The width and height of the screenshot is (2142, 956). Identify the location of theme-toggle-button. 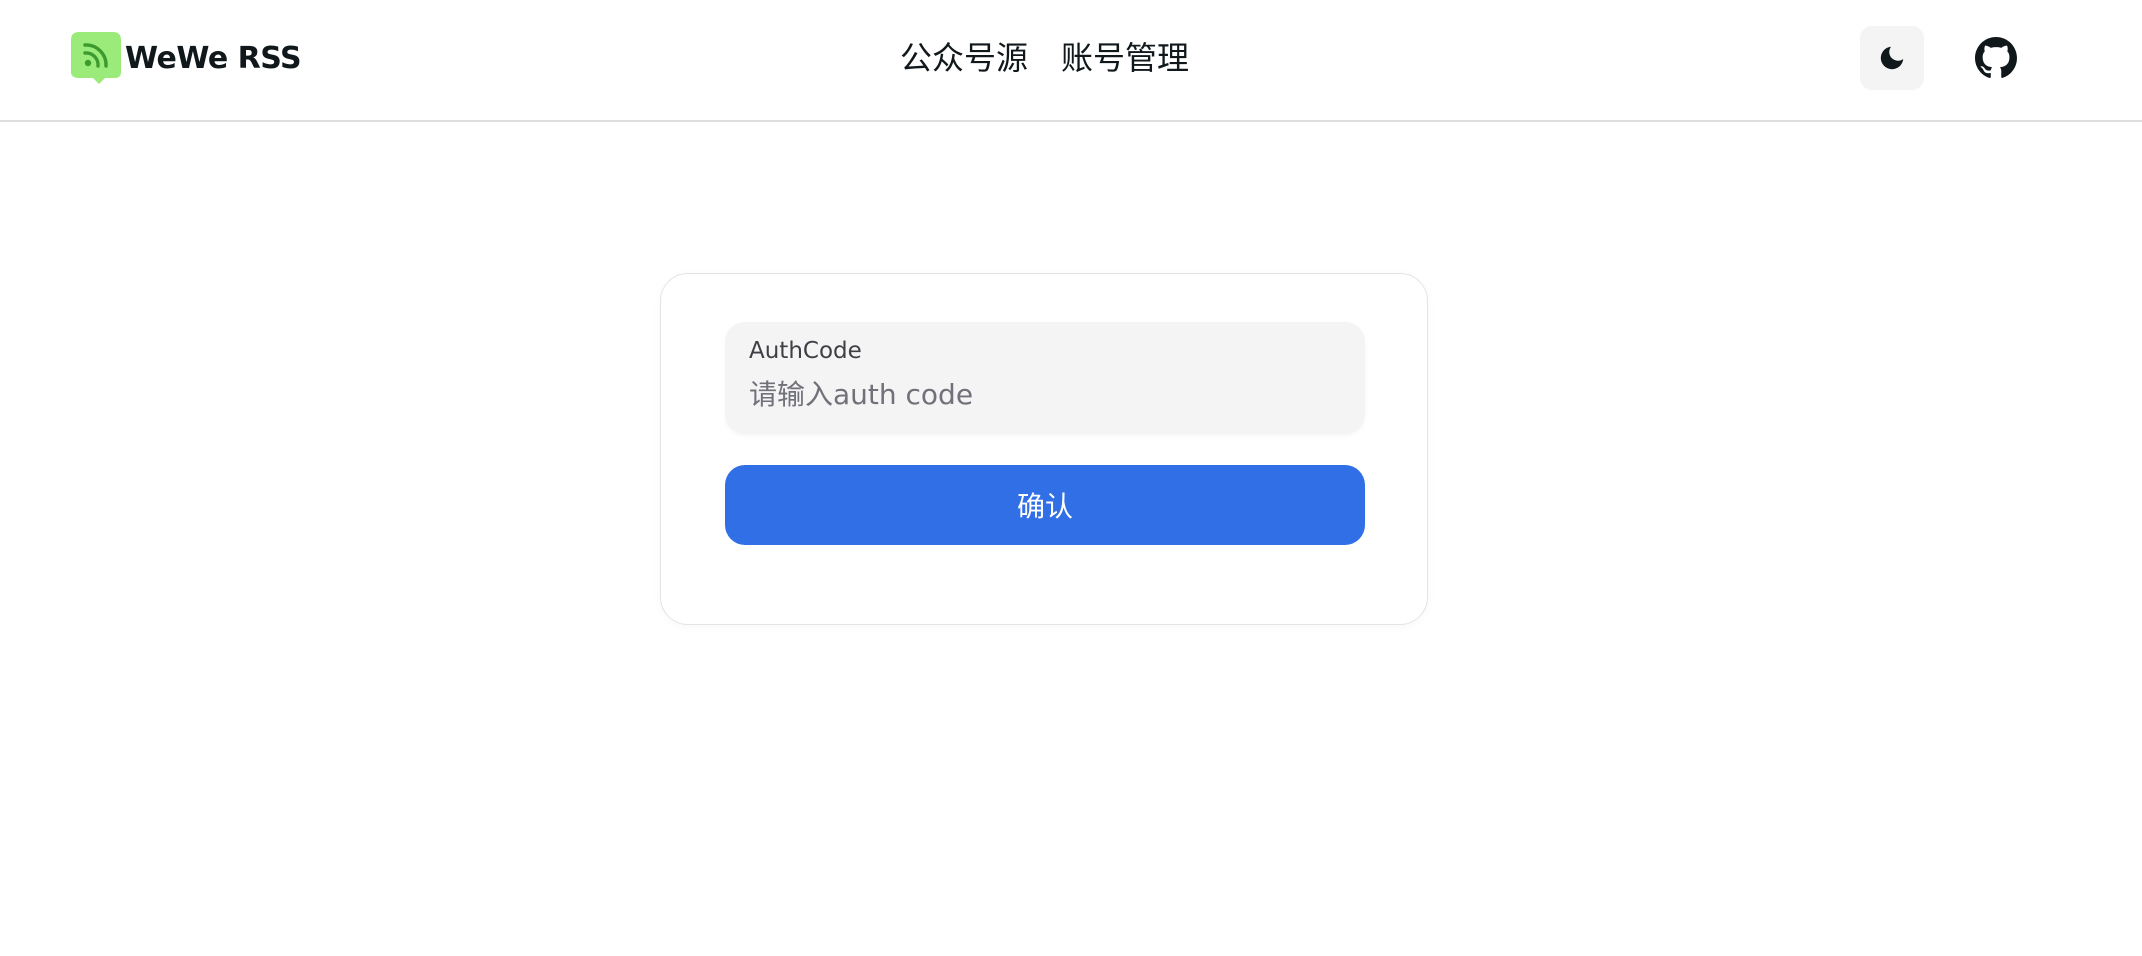
(1892, 58).